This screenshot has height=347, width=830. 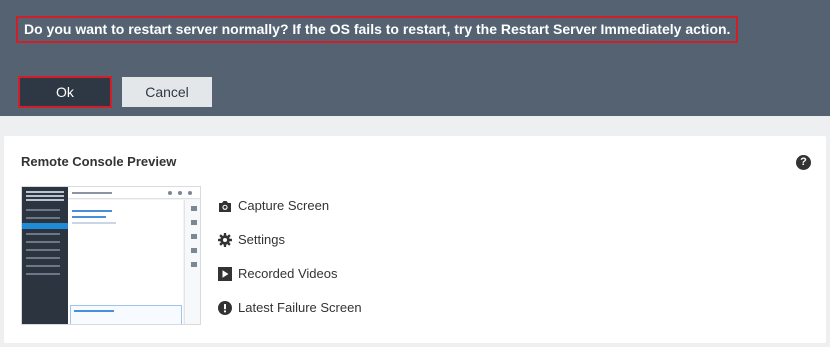 What do you see at coordinates (300, 307) in the screenshot?
I see `latest-failure-screen-label: Latest Failure Screen` at bounding box center [300, 307].